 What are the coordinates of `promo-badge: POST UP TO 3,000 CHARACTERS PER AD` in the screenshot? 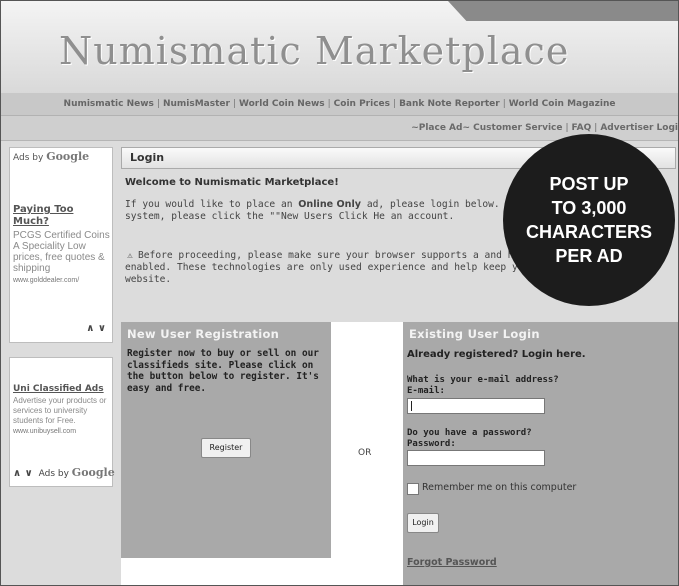 It's located at (589, 220).